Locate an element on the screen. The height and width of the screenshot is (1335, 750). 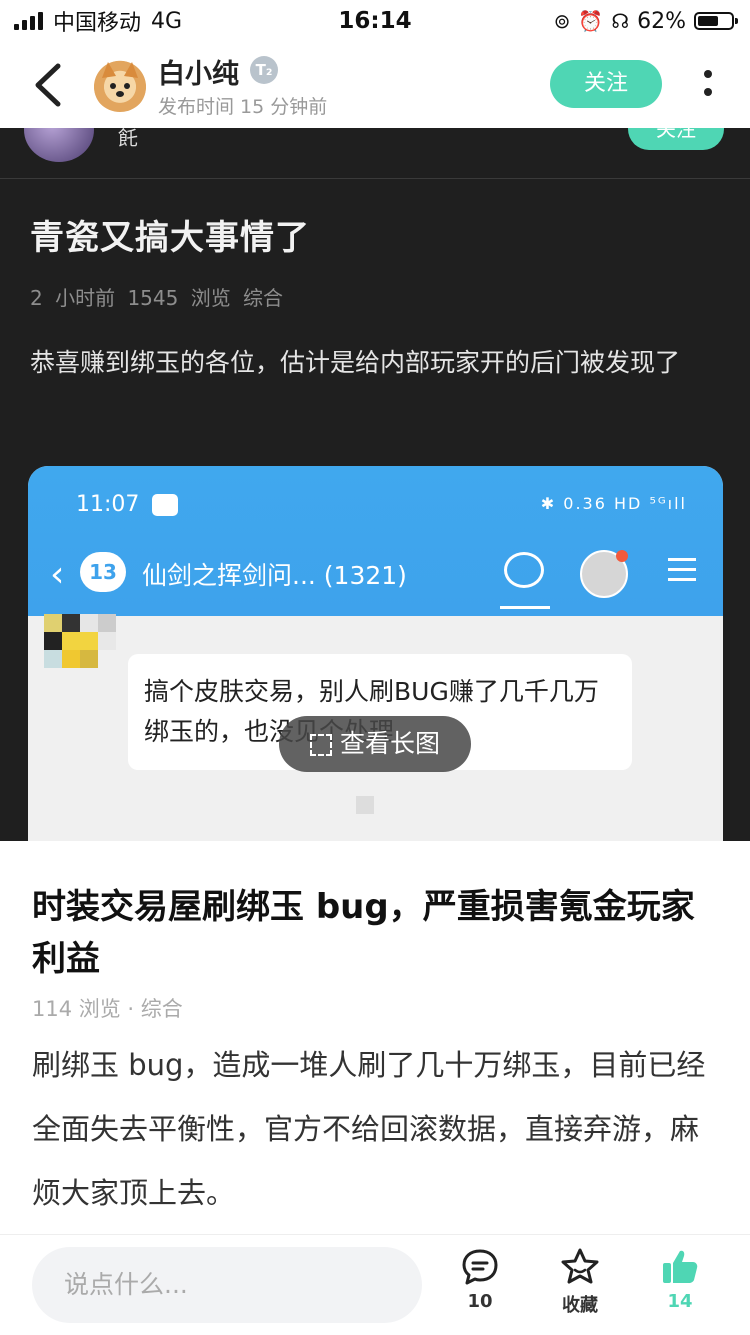
comment-button: 10 is located at coordinates (480, 1279).